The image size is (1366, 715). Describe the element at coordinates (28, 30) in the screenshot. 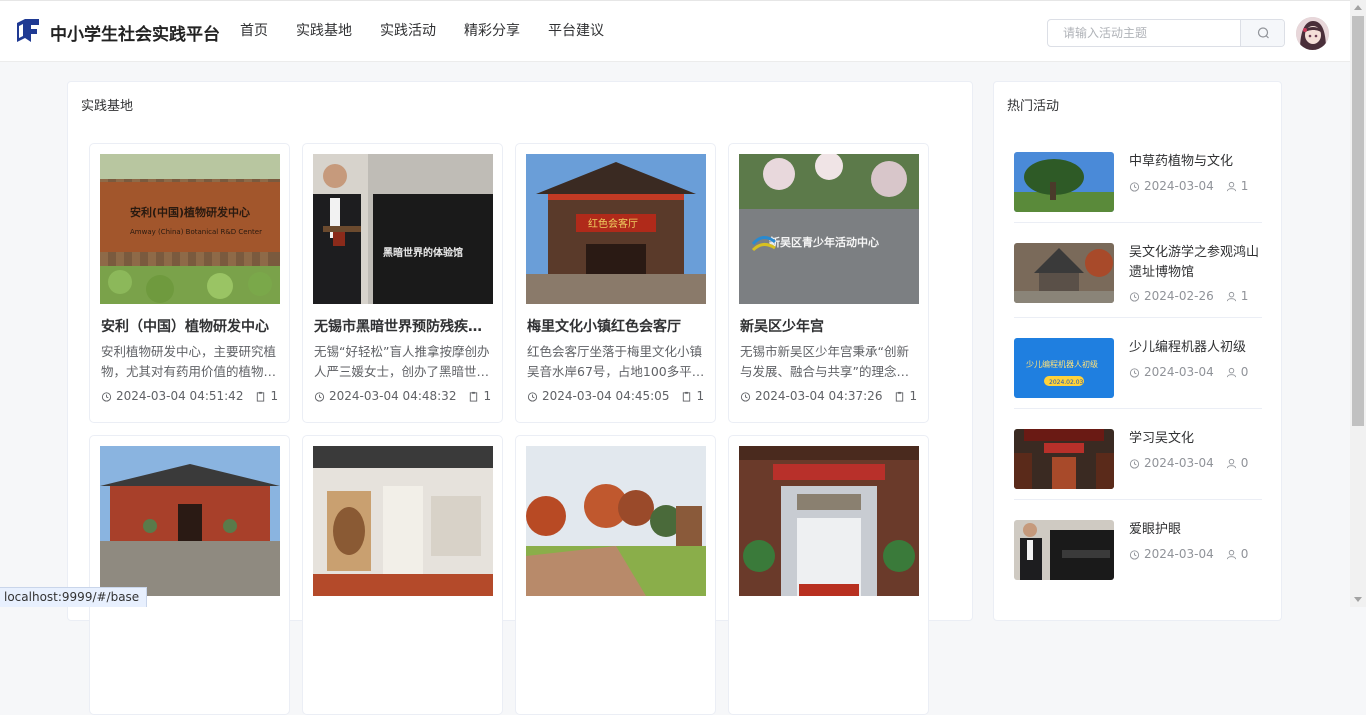

I see `logo-icon` at that location.